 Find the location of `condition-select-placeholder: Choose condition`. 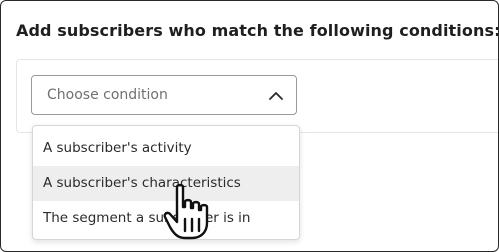

condition-select-placeholder: Choose condition is located at coordinates (107, 95).